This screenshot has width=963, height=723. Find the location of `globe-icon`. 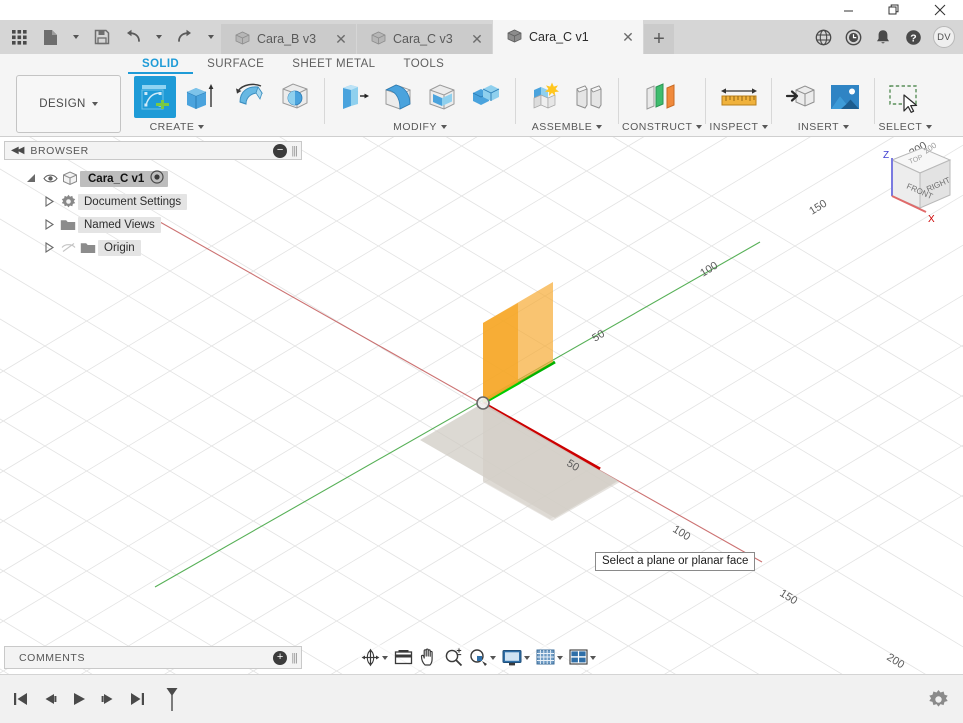

globe-icon is located at coordinates (823, 37).